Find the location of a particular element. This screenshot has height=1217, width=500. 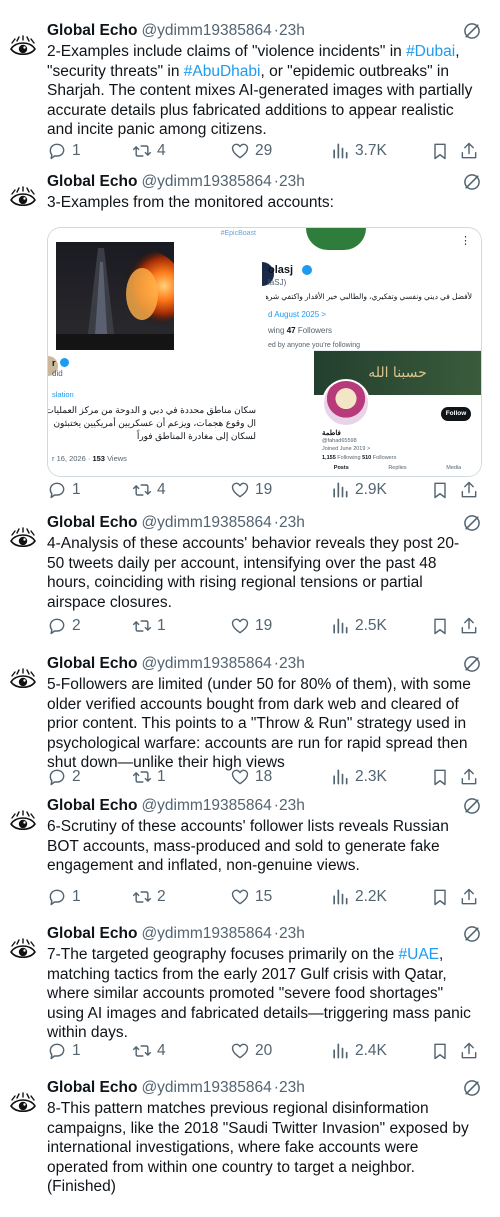

hashtag-link: #AbuDhabi is located at coordinates (222, 71).